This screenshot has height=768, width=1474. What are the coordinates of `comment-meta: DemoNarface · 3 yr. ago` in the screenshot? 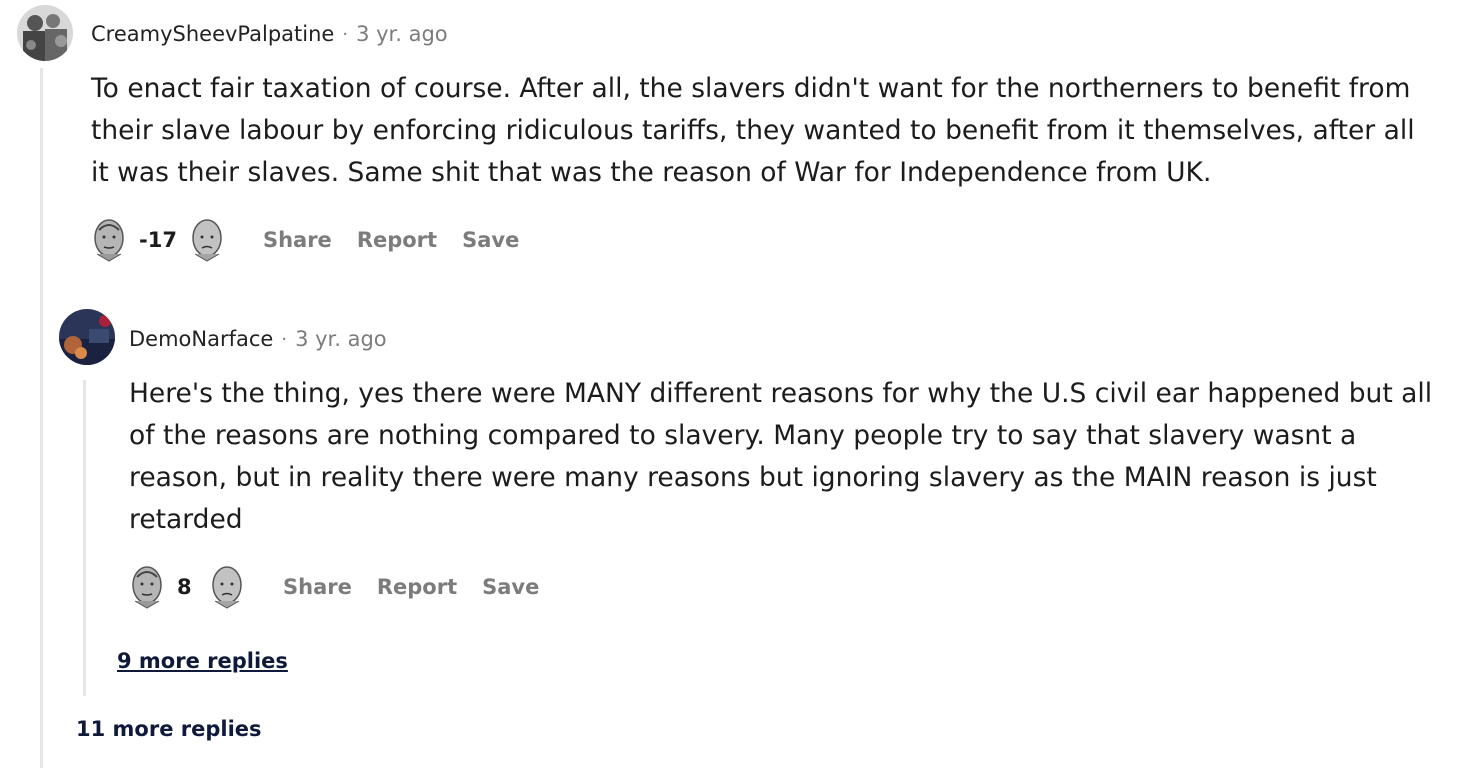 It's located at (258, 339).